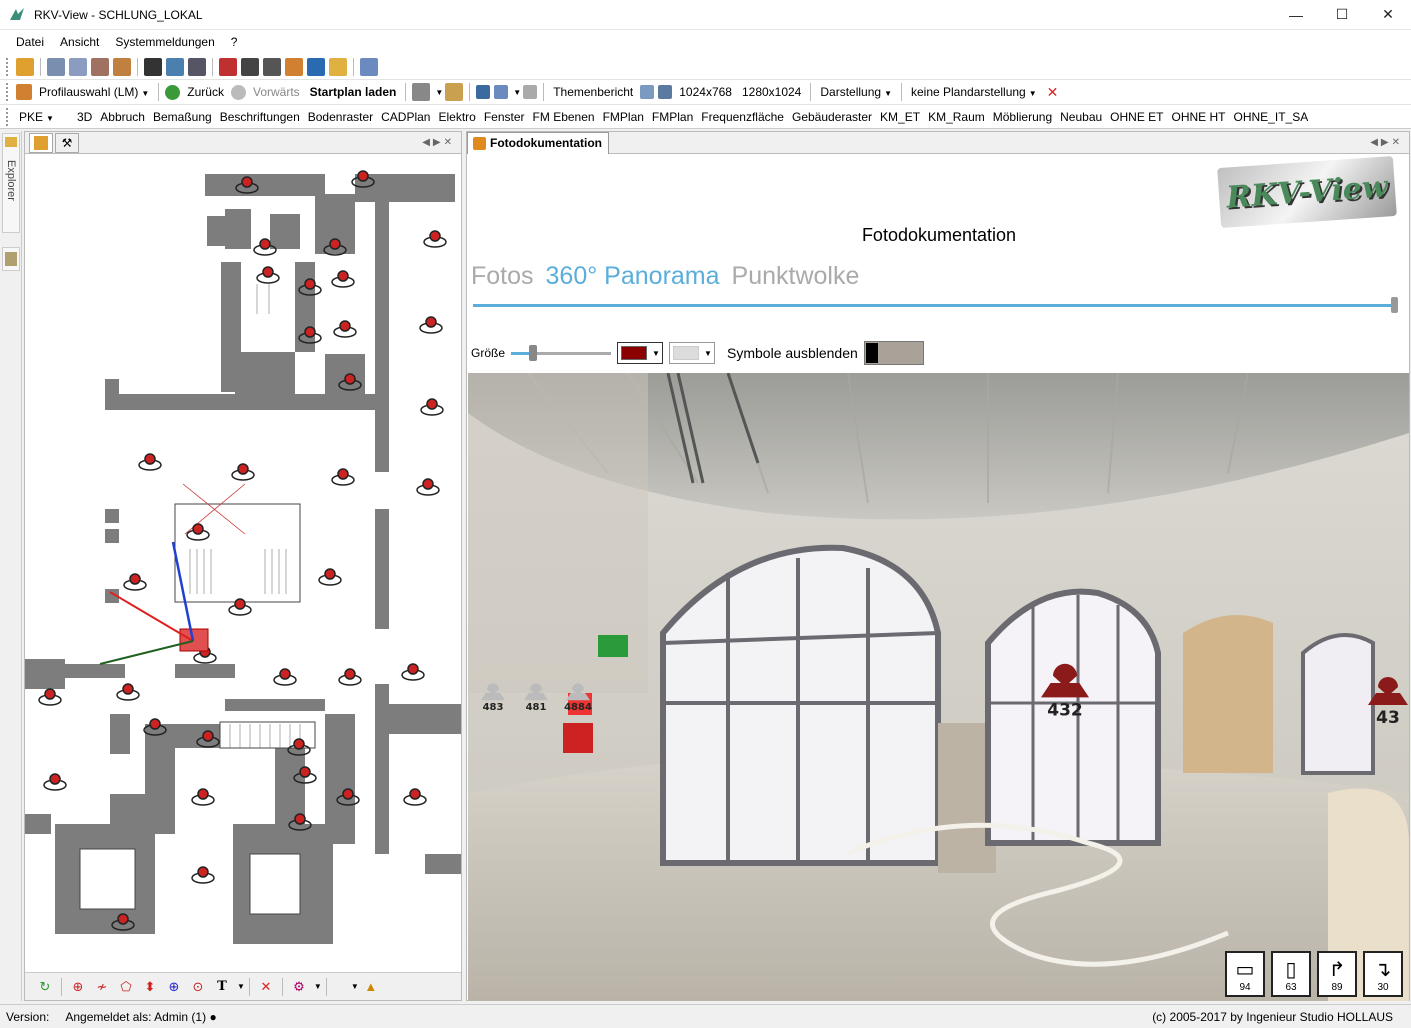 Image resolution: width=1411 pixels, height=1028 pixels. Describe the element at coordinates (647, 92) in the screenshot. I see `report-icon` at that location.